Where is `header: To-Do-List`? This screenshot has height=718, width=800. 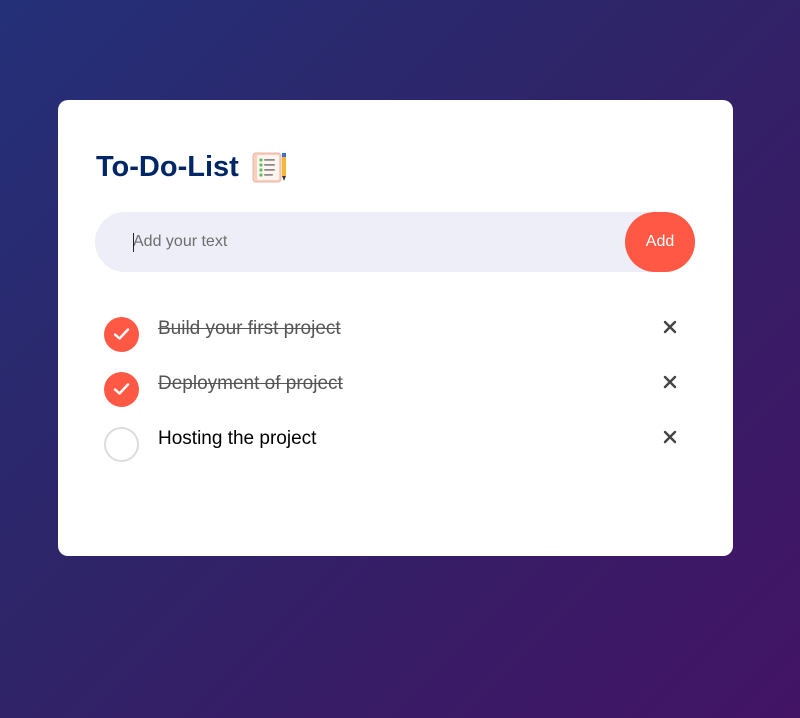
header: To-Do-List is located at coordinates (192, 167).